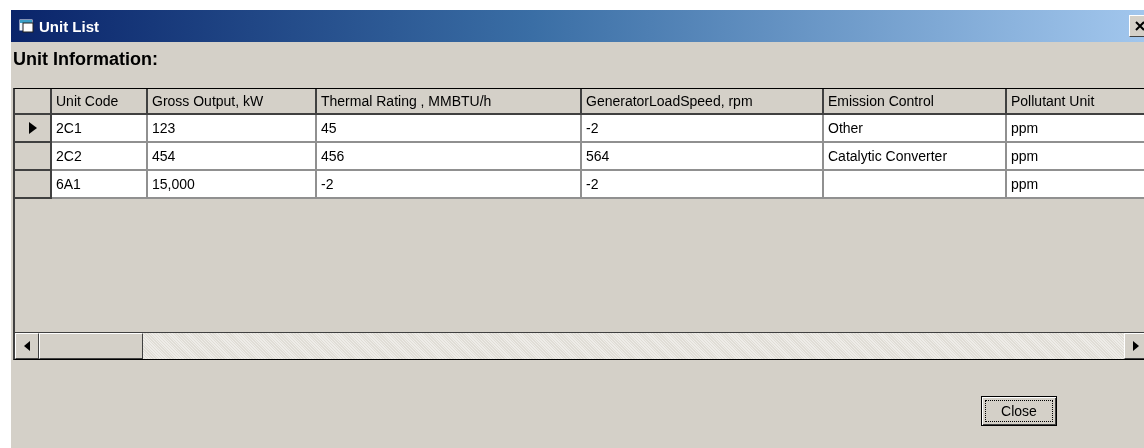  I want to click on table-cell: 15,000, so click(232, 185).